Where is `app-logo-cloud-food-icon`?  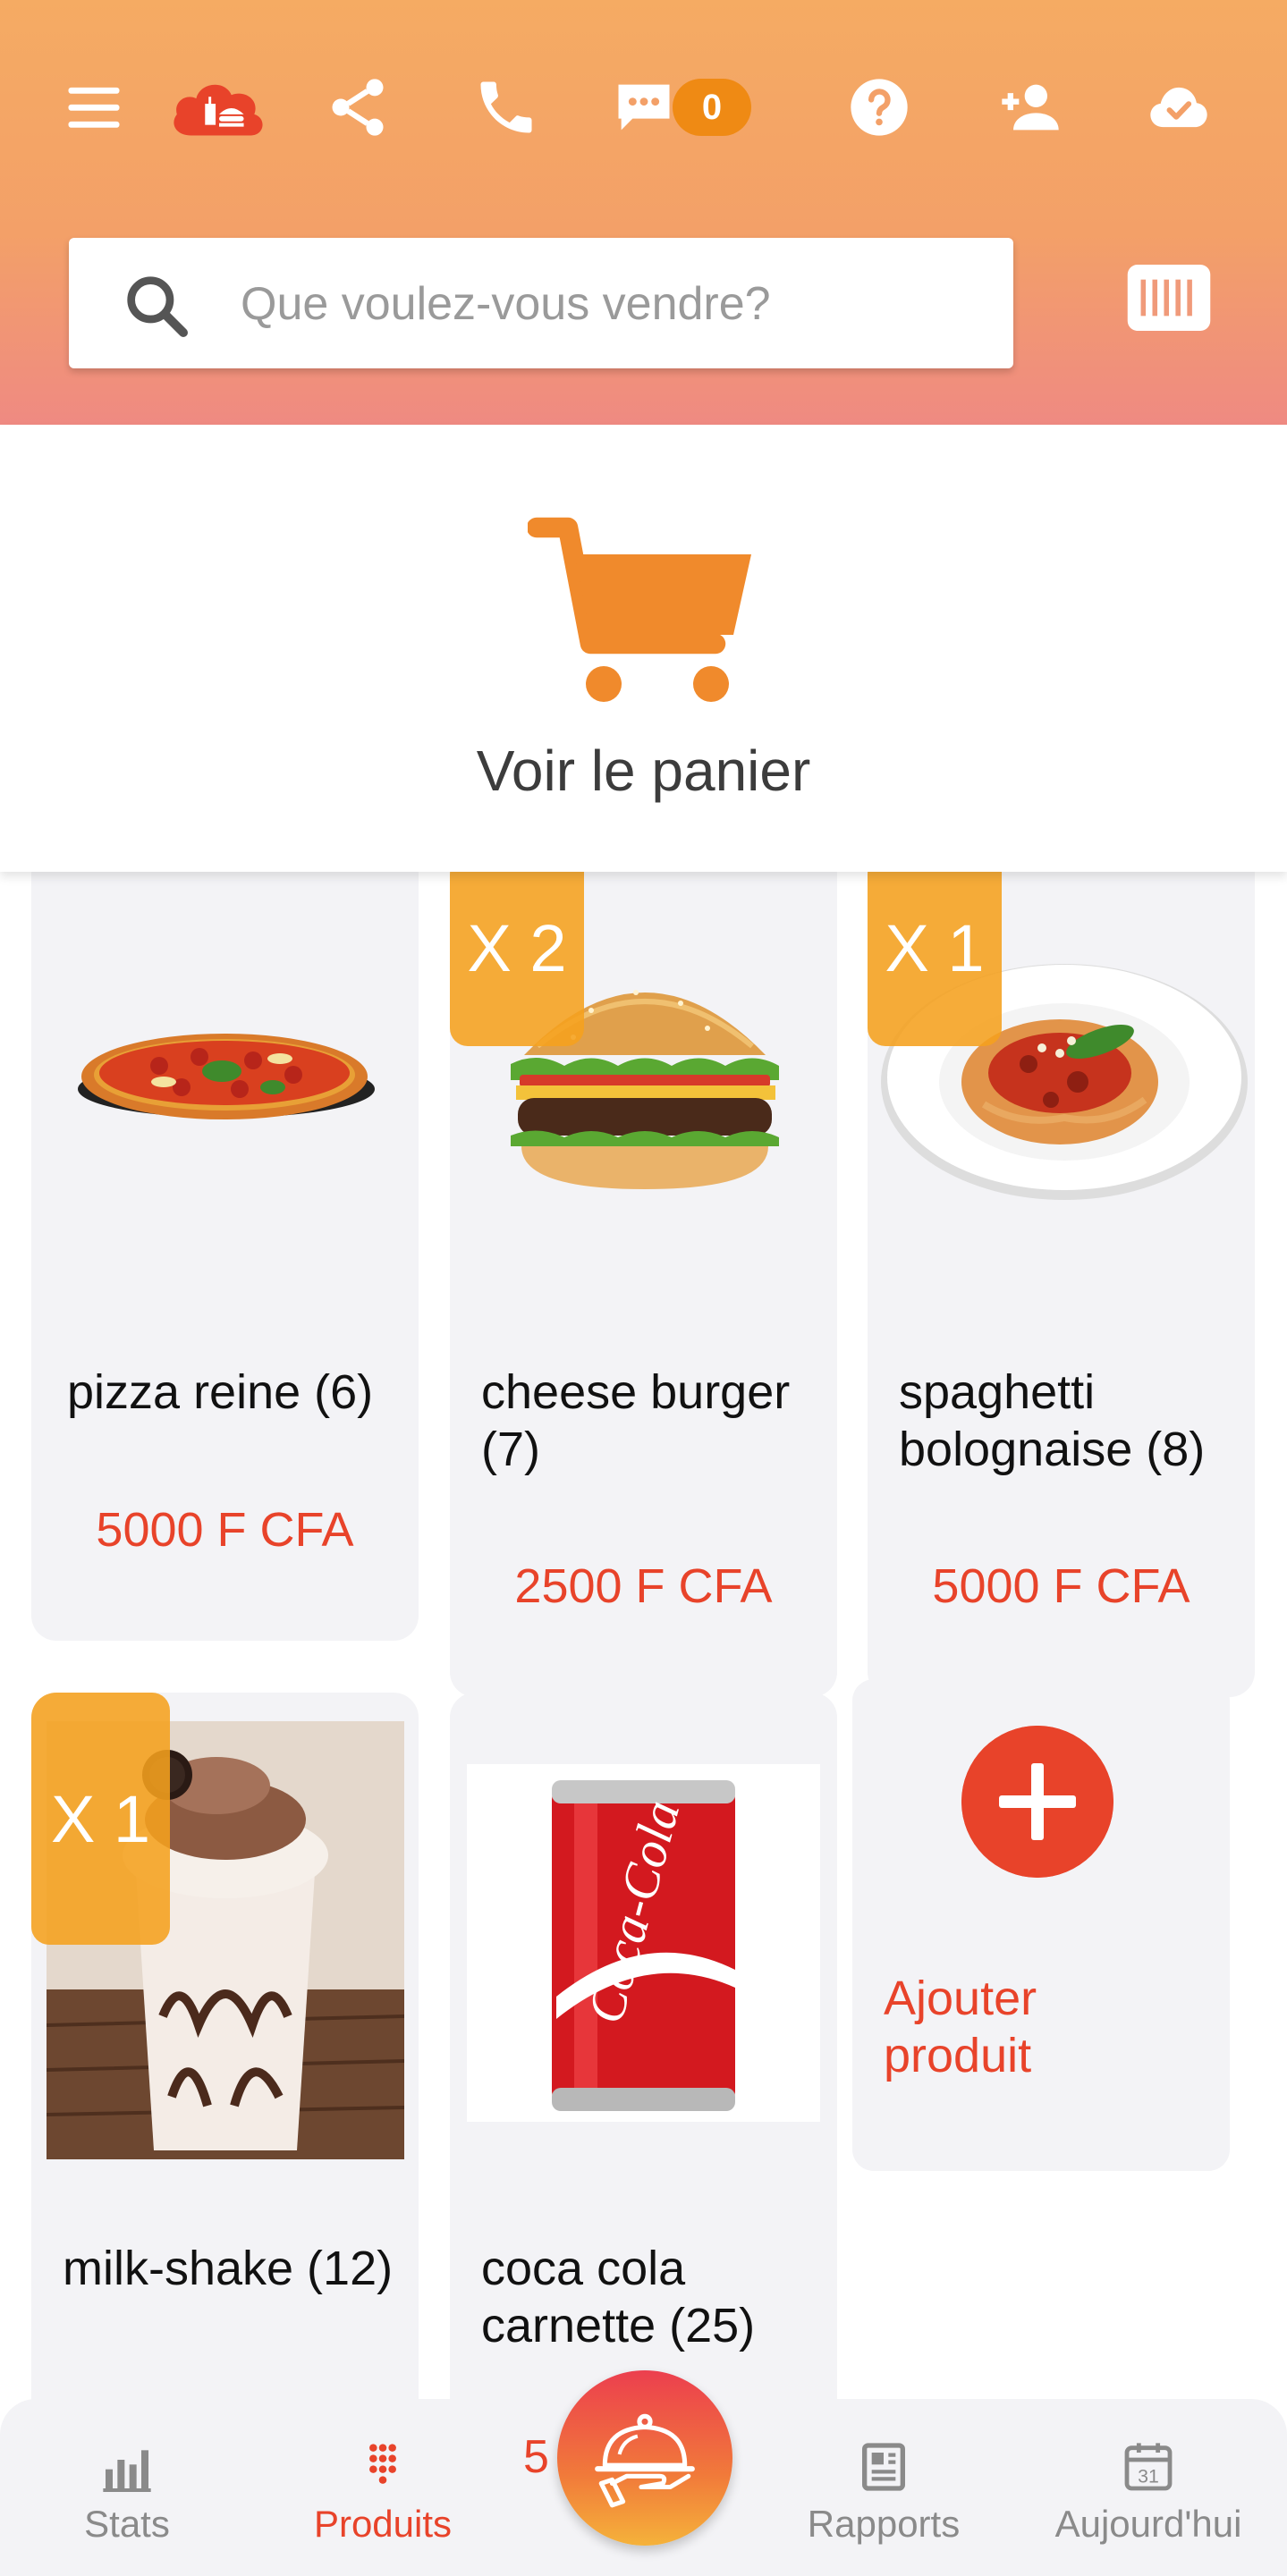
app-logo-cloud-food-icon is located at coordinates (218, 110).